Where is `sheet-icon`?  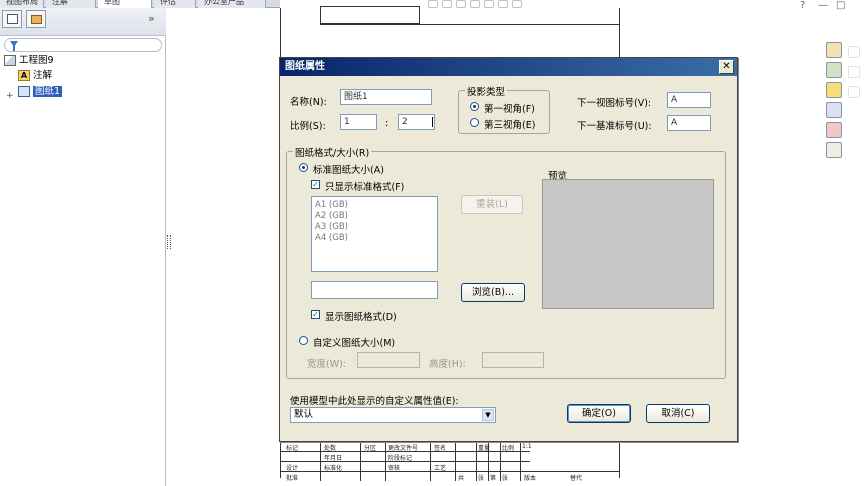
sheet-icon is located at coordinates (24, 91).